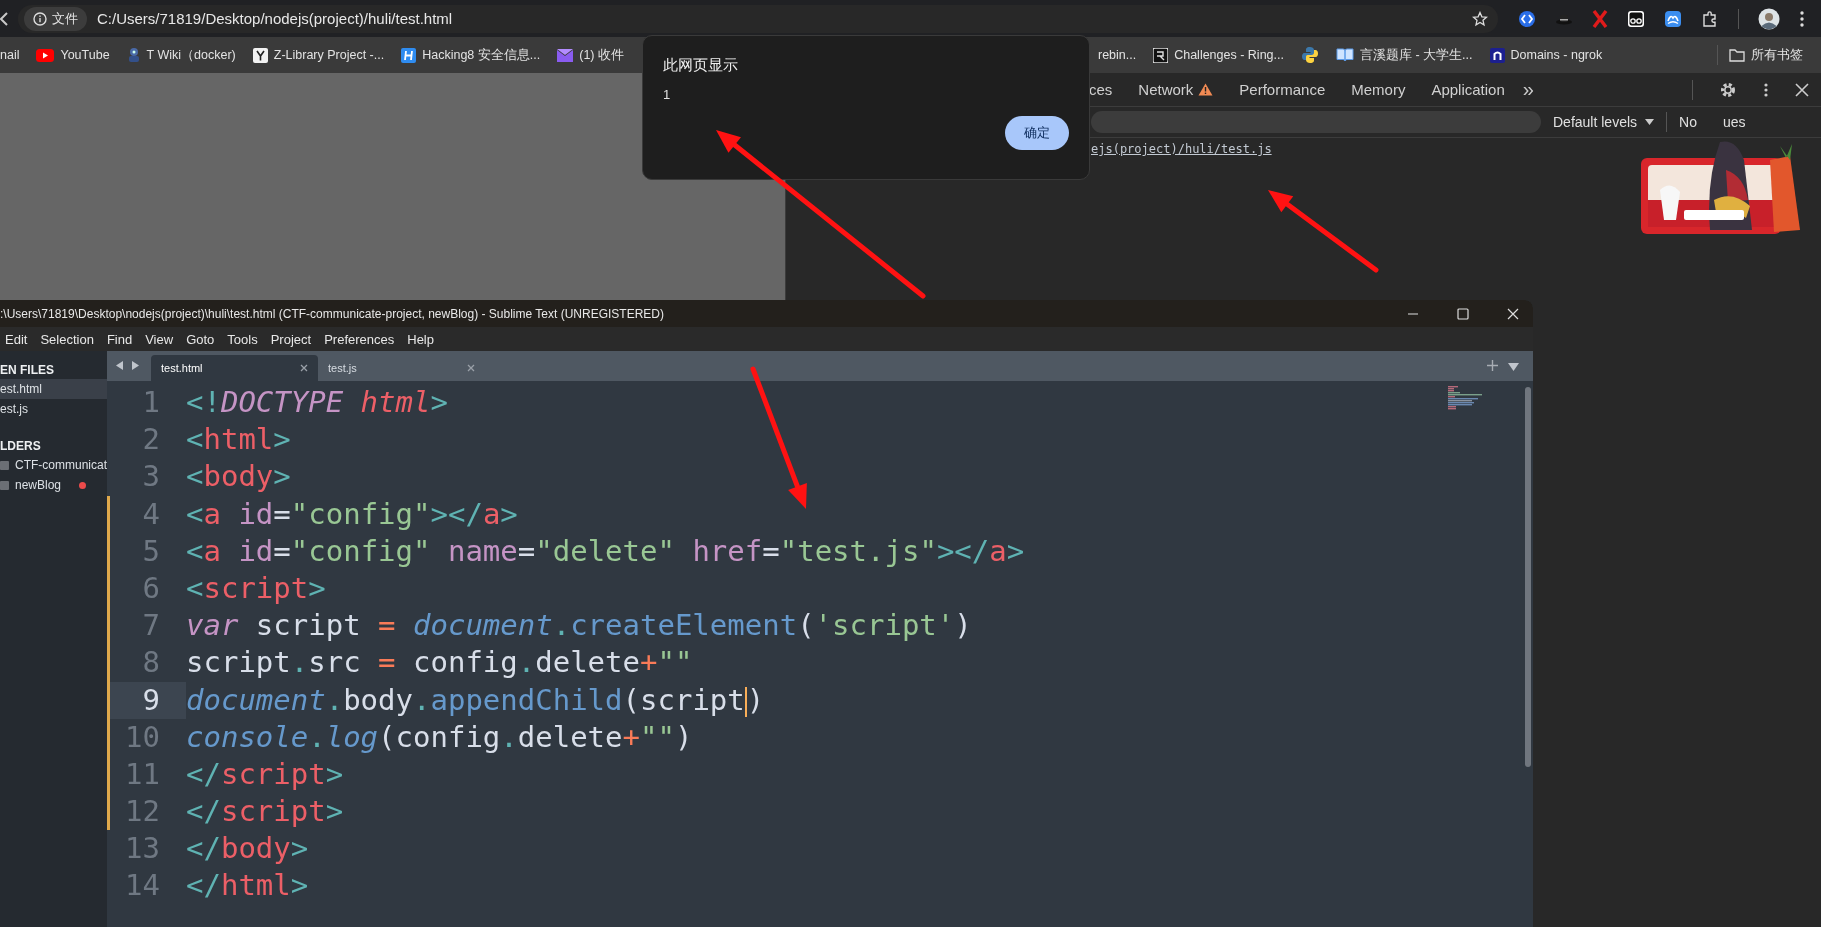  I want to click on line-number: 11, so click(142, 774).